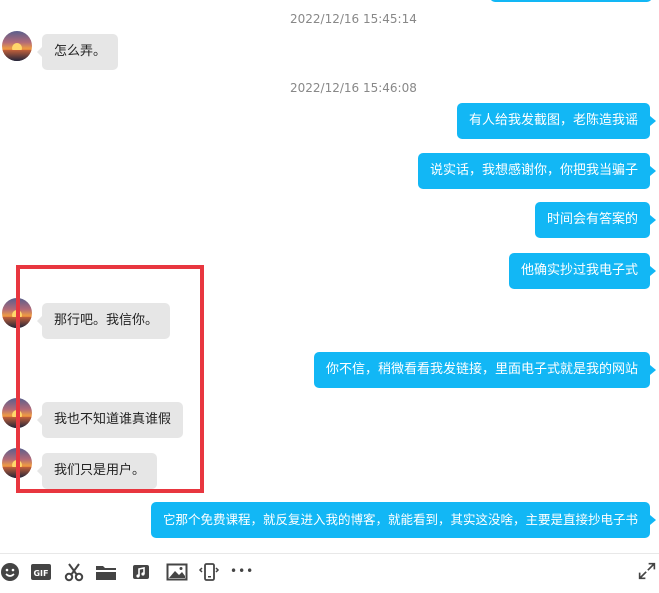 This screenshot has width=659, height=593. I want to click on previous-message-bubble, so click(571, 1).